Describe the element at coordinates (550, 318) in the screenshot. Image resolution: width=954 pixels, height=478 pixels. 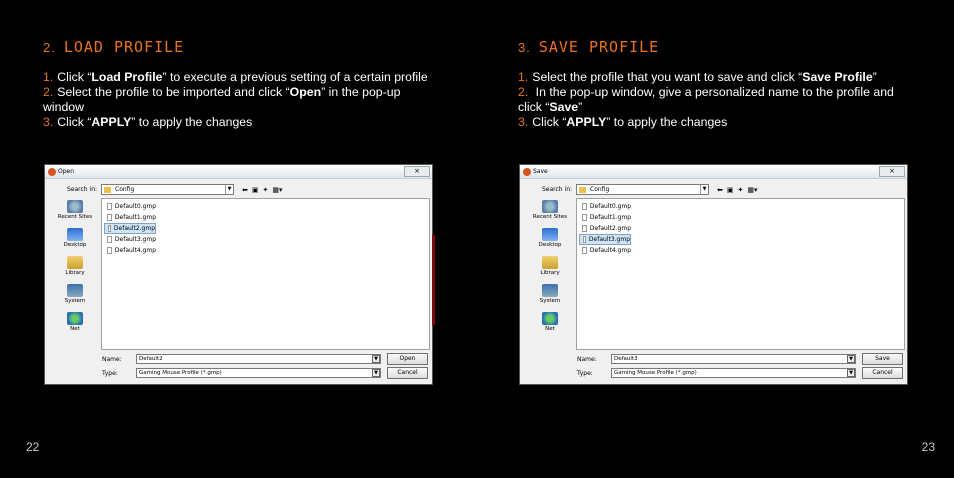
I see `net-icon` at that location.